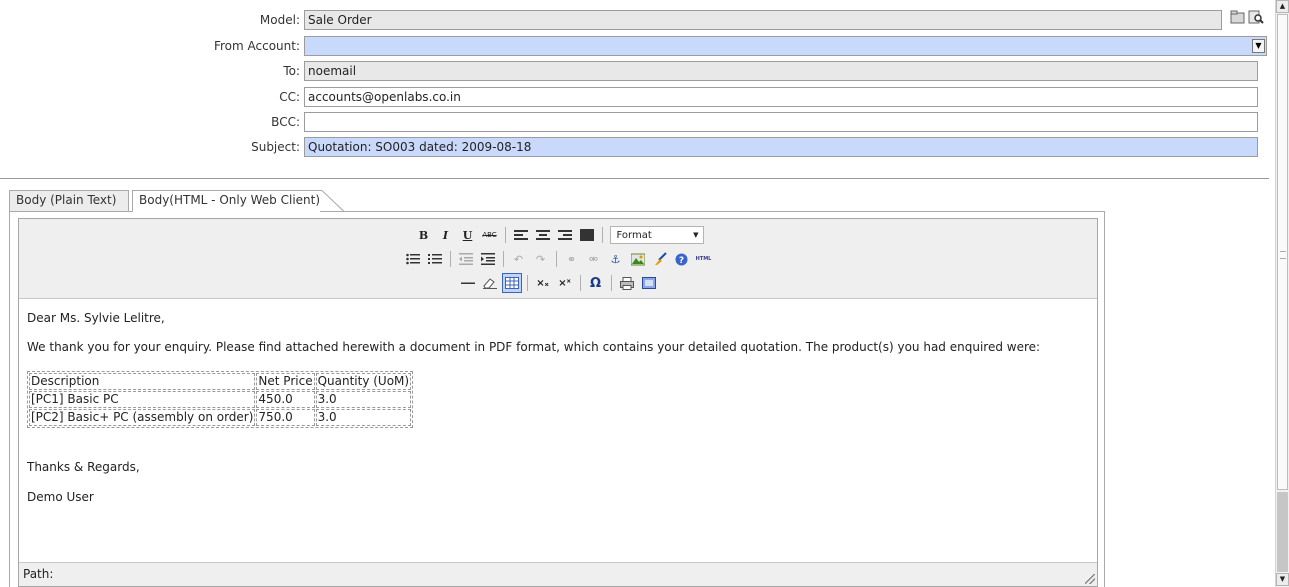  I want to click on table-cell: 750.0, so click(285, 417).